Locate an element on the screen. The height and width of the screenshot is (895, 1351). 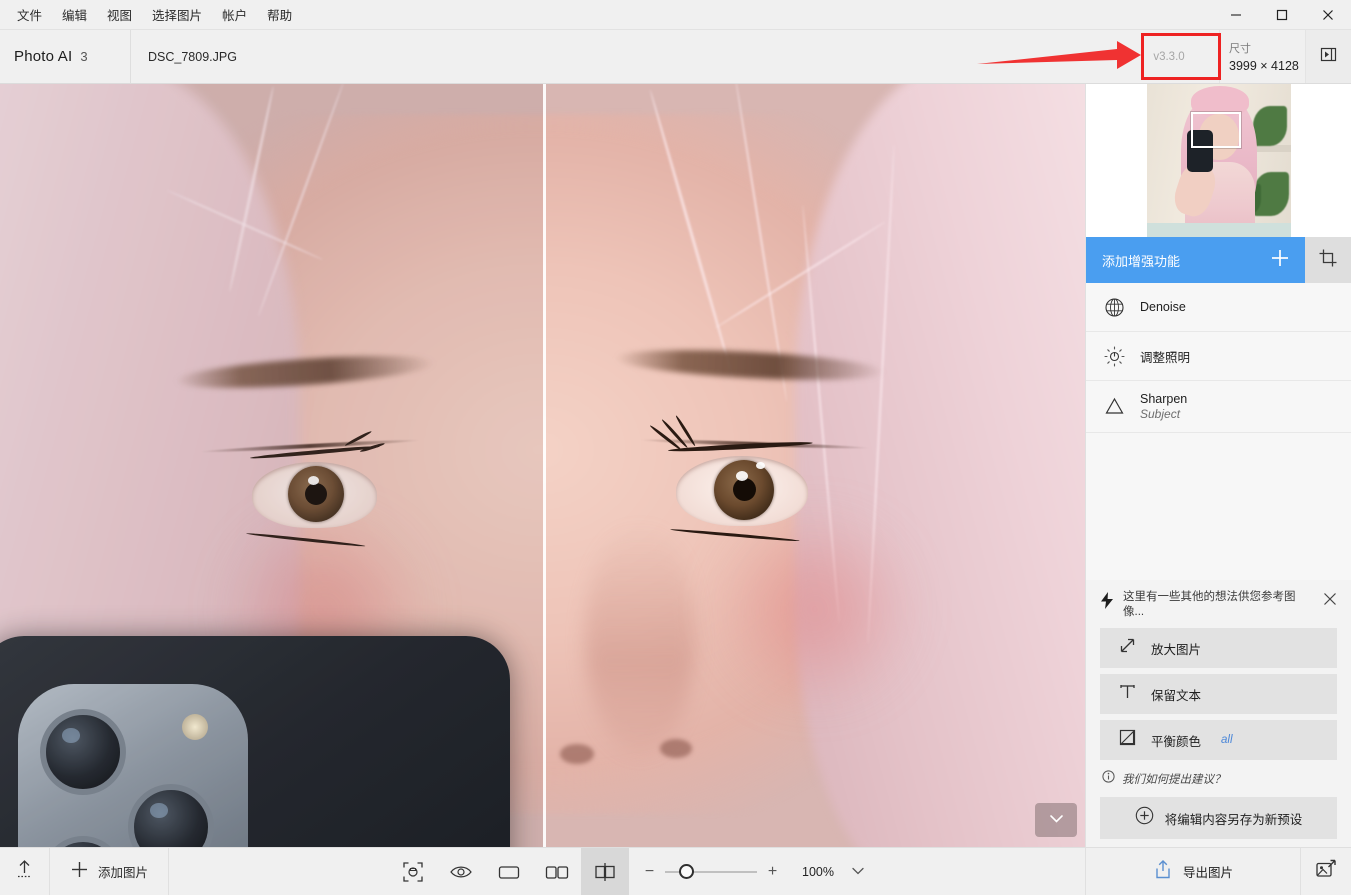
add-enhancement-label: 添加增强功能 is located at coordinates (1141, 261).